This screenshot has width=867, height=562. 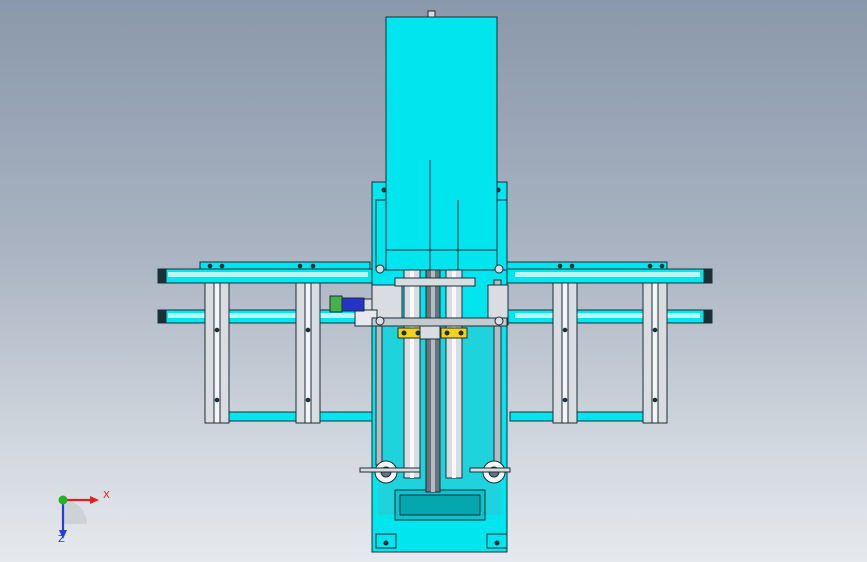 What do you see at coordinates (81, 513) in the screenshot?
I see `orientation-triad: X Z` at bounding box center [81, 513].